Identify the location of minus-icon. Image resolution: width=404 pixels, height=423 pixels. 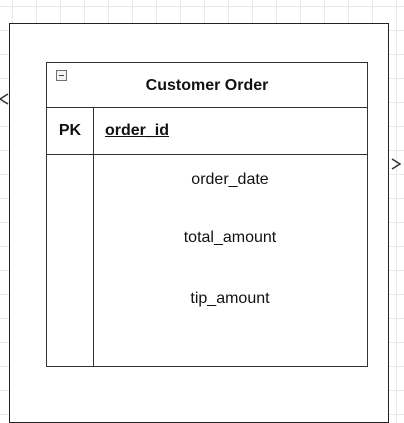
(61, 75).